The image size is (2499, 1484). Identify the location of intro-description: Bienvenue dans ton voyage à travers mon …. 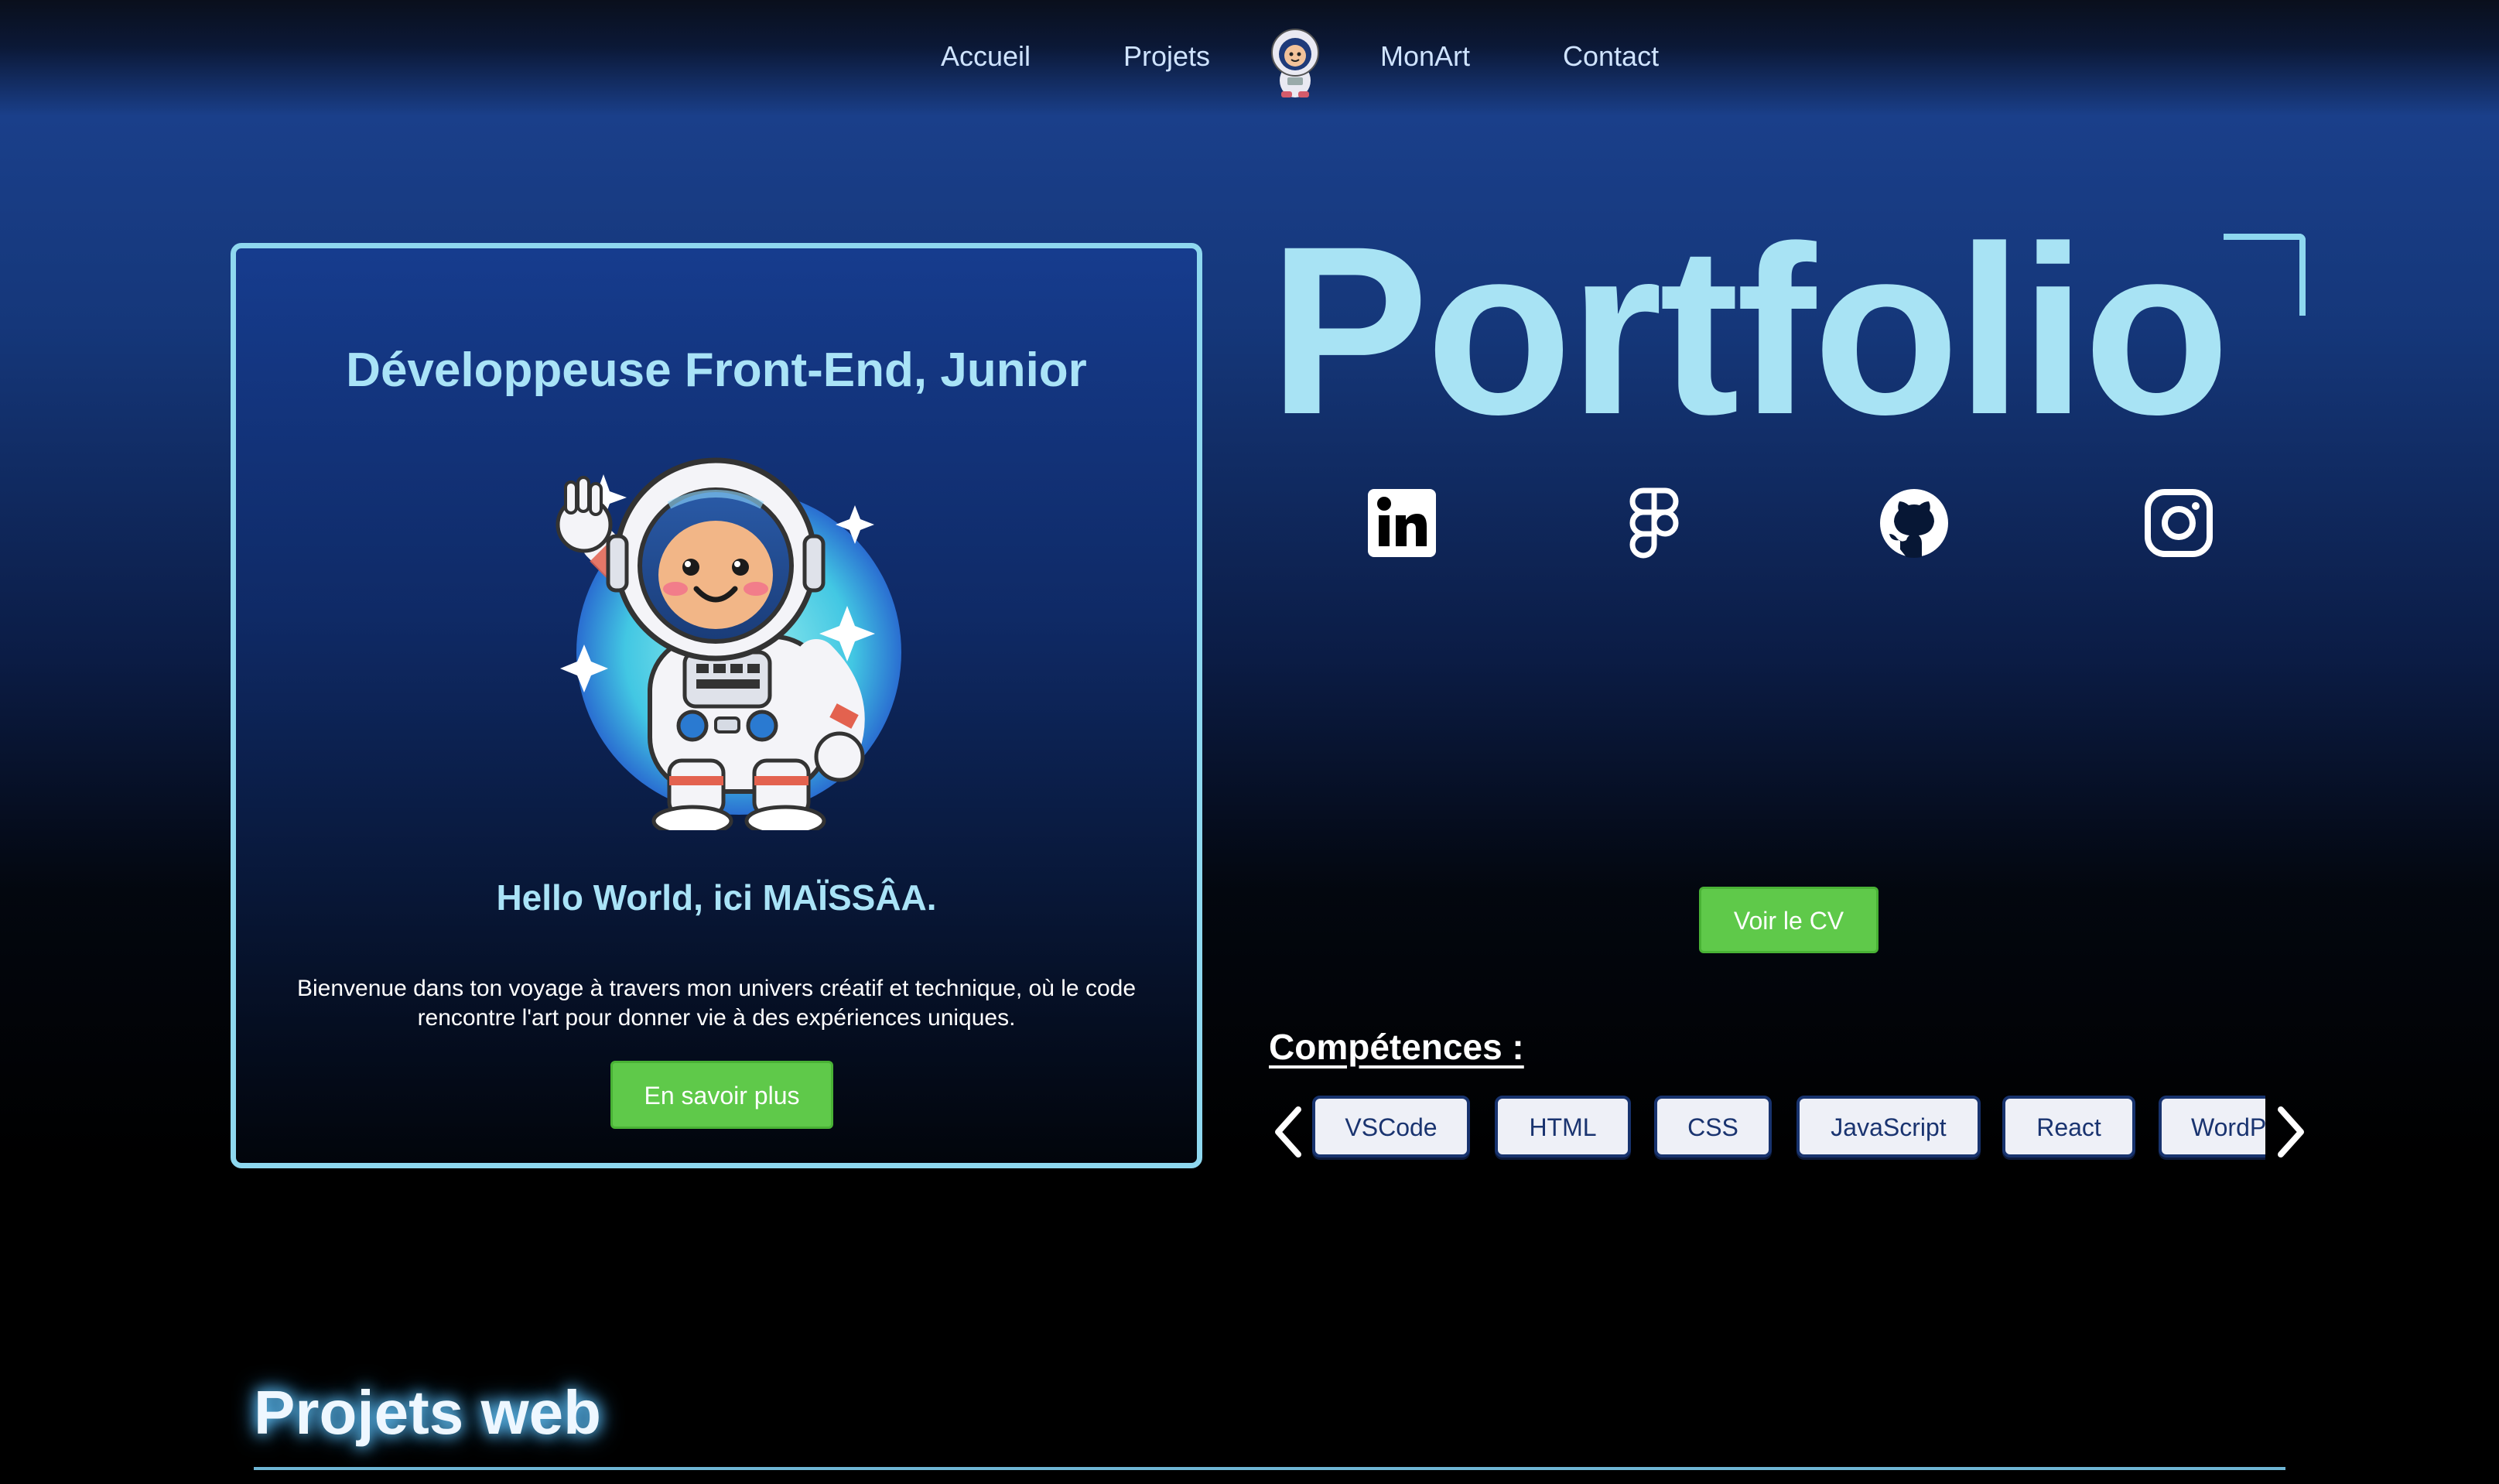
(716, 1004).